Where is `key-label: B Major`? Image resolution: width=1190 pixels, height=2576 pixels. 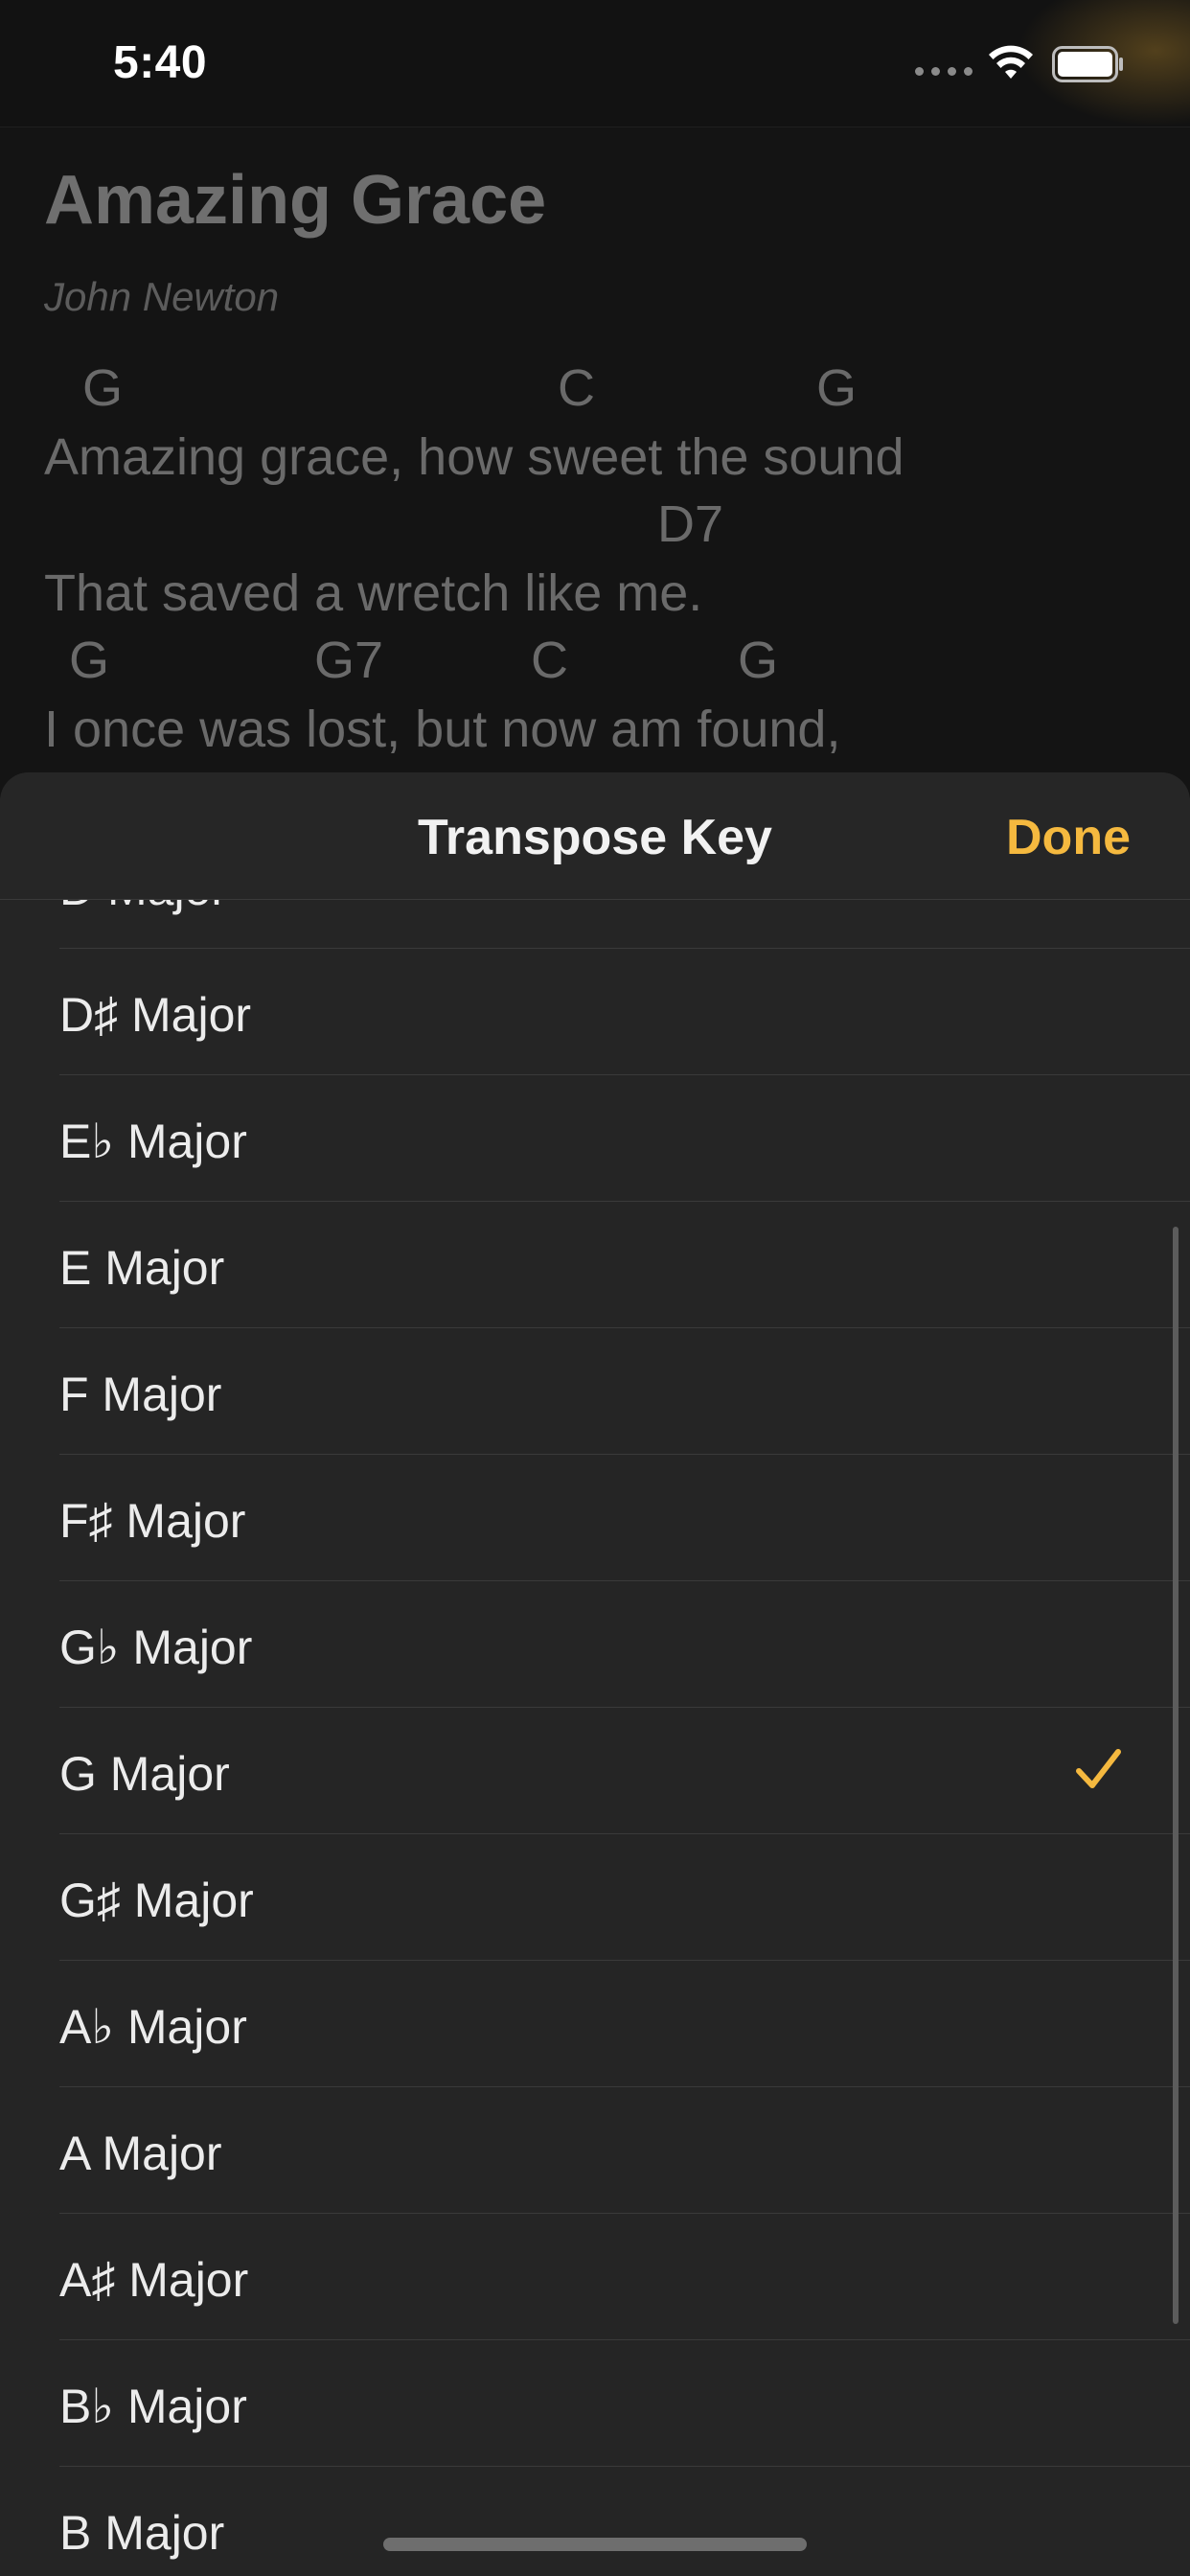
key-label: B Major is located at coordinates (142, 2533).